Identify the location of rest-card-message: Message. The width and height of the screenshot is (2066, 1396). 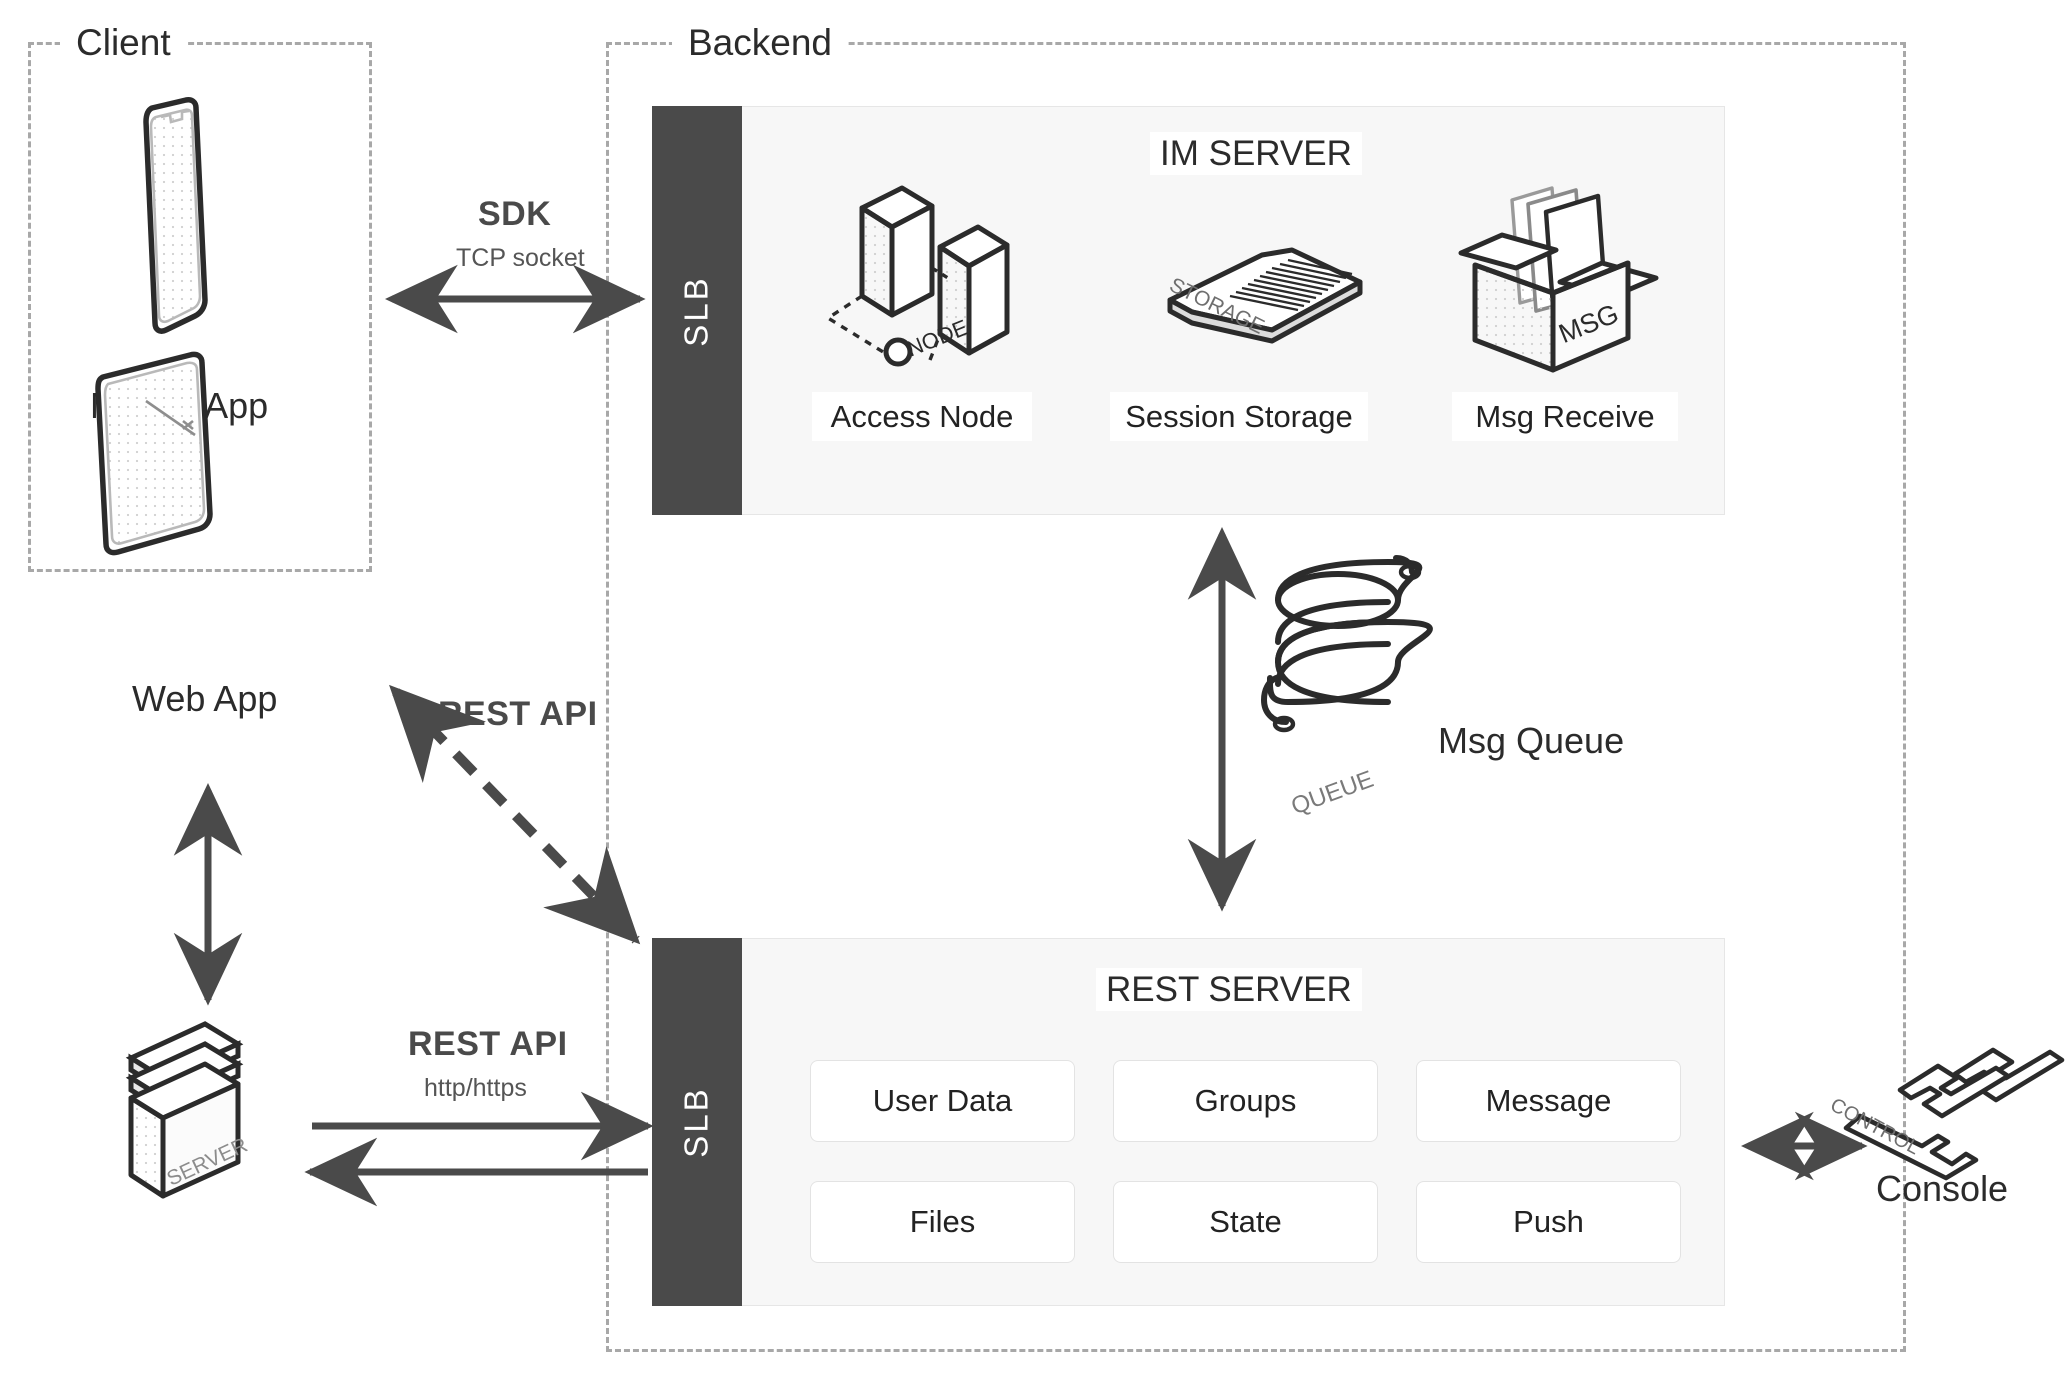
(1548, 1101).